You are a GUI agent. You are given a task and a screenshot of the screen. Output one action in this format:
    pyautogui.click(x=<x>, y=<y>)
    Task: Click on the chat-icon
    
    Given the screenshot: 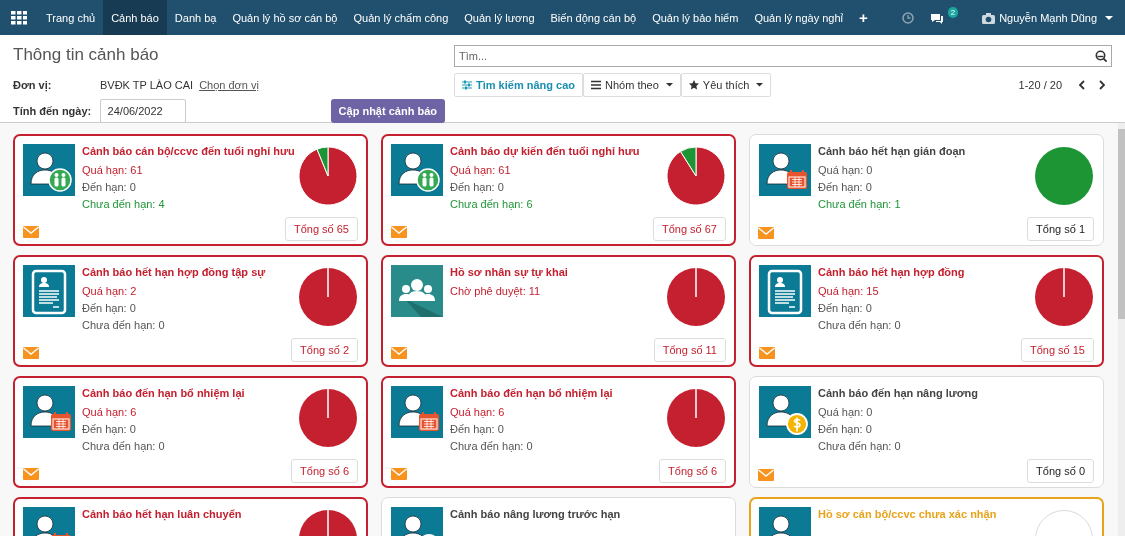 What is the action you would take?
    pyautogui.click(x=936, y=17)
    